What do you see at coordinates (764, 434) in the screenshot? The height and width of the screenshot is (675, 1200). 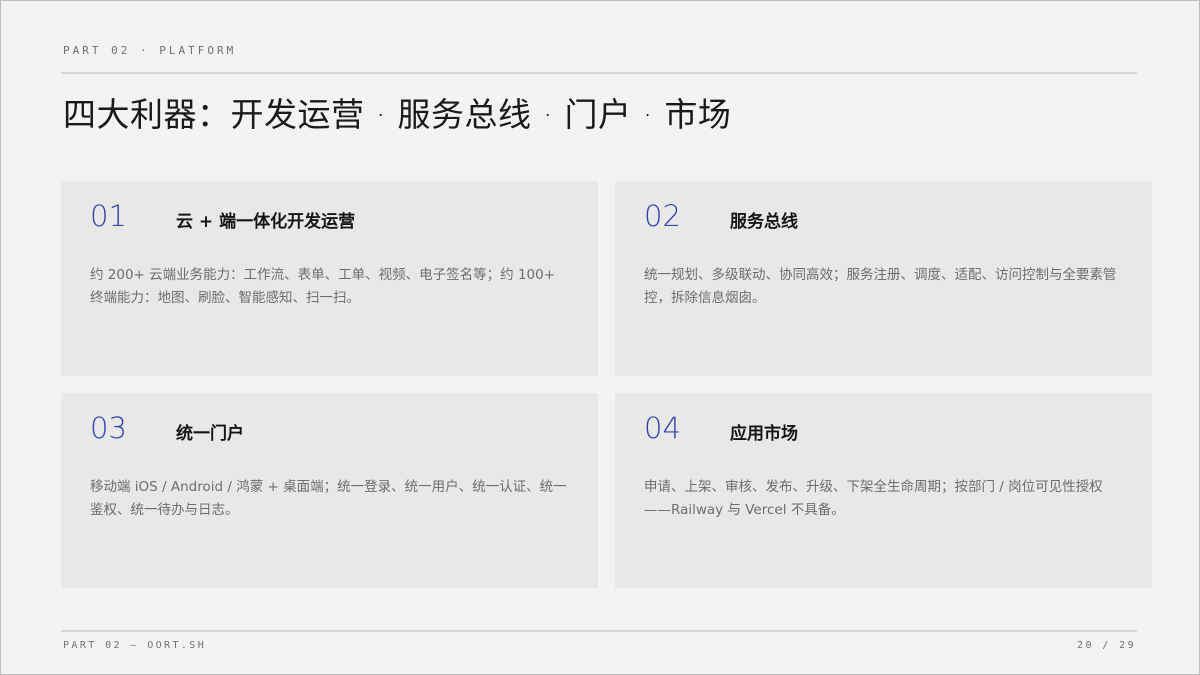 I see `card-heading: 应用市场` at bounding box center [764, 434].